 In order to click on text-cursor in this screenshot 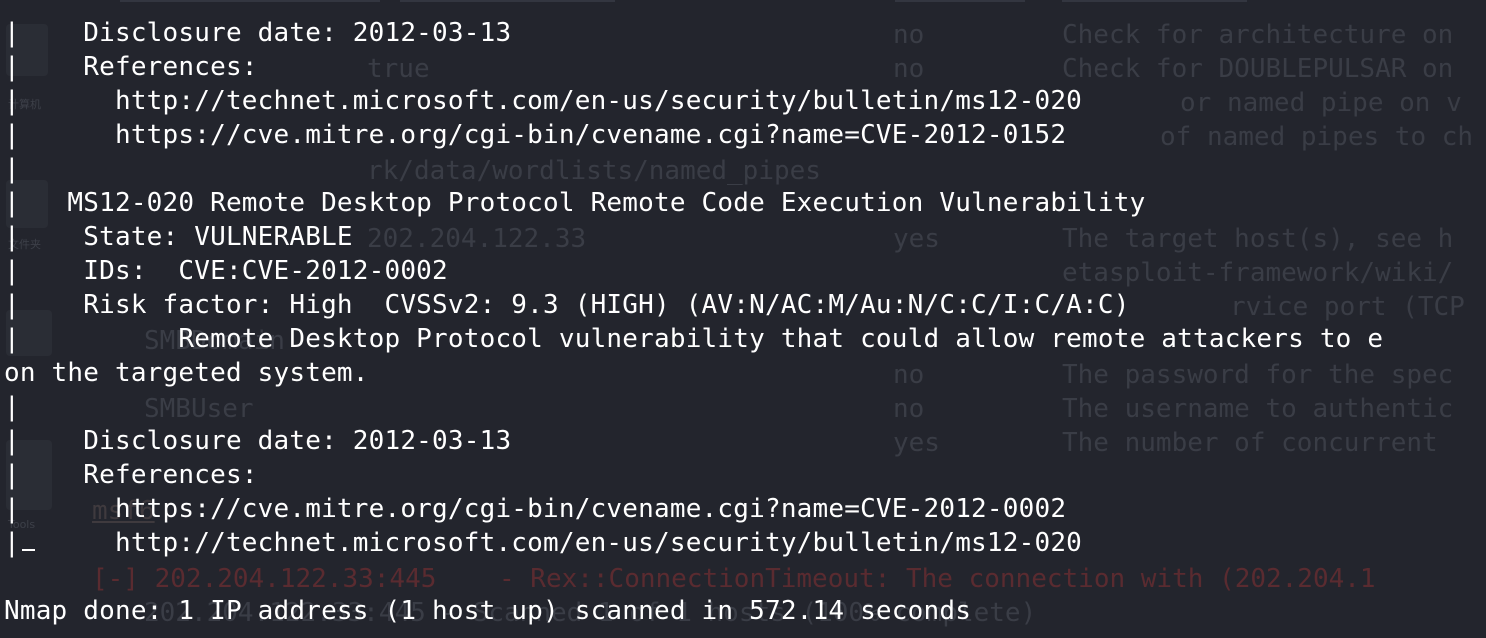, I will do `click(28, 550)`.